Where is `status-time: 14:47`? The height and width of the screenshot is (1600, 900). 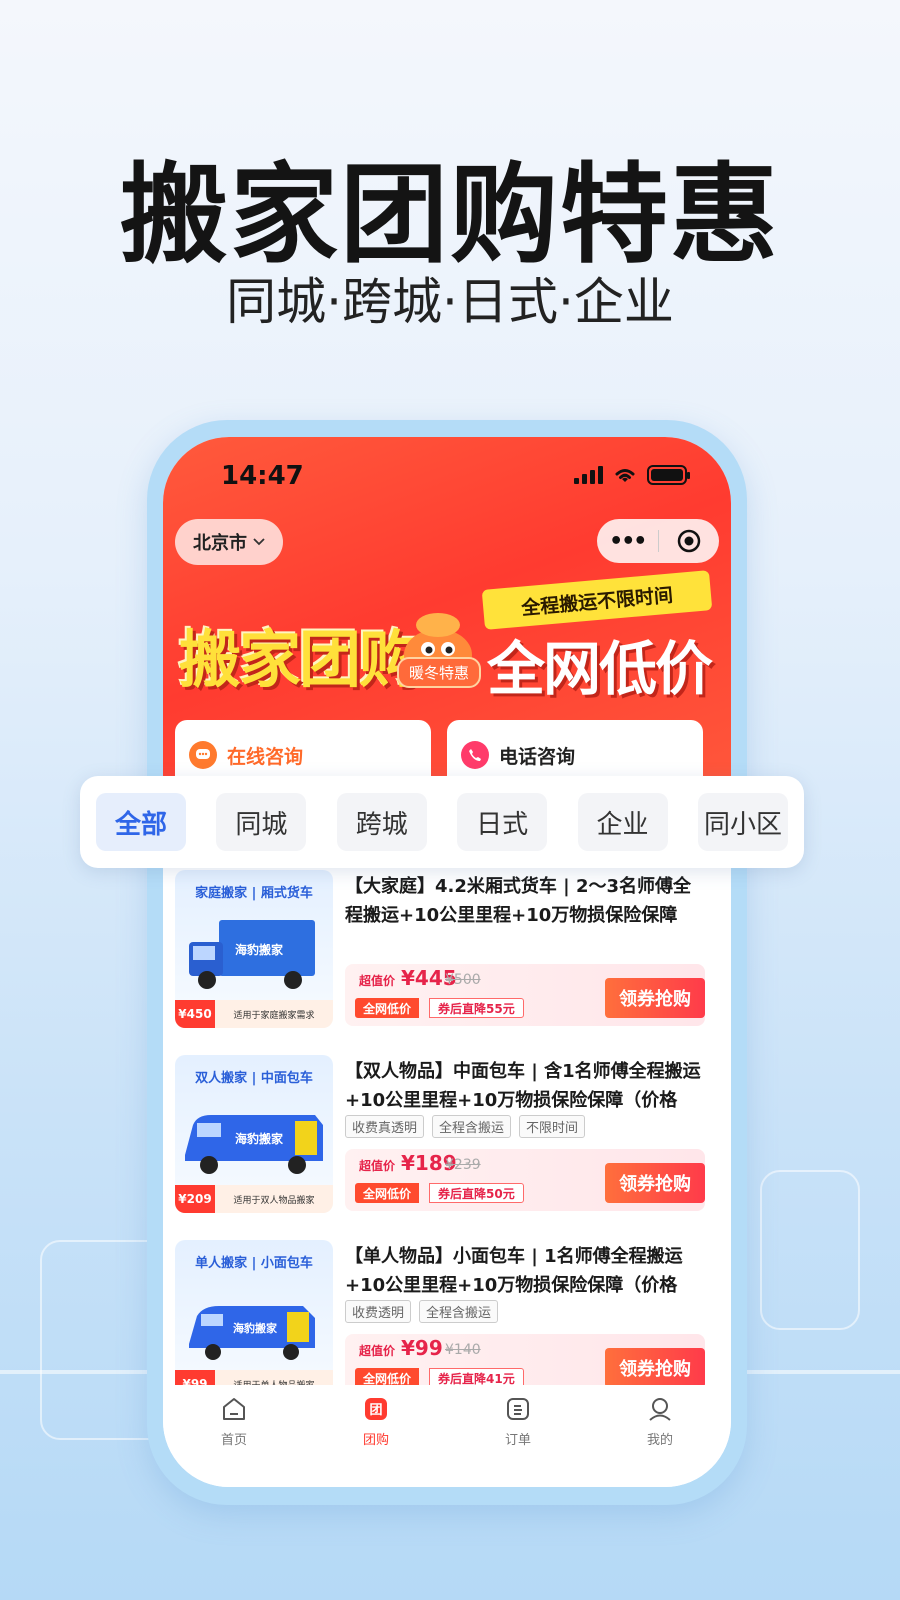
status-time: 14:47 is located at coordinates (262, 476).